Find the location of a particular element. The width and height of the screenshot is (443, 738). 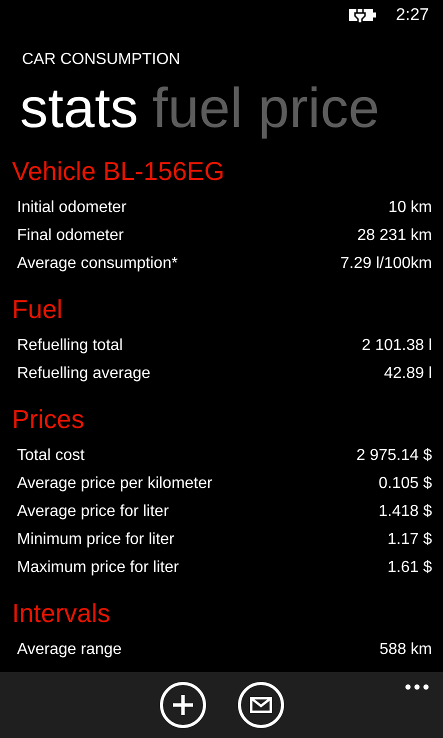

stat-label: Average price for liter is located at coordinates (93, 512).